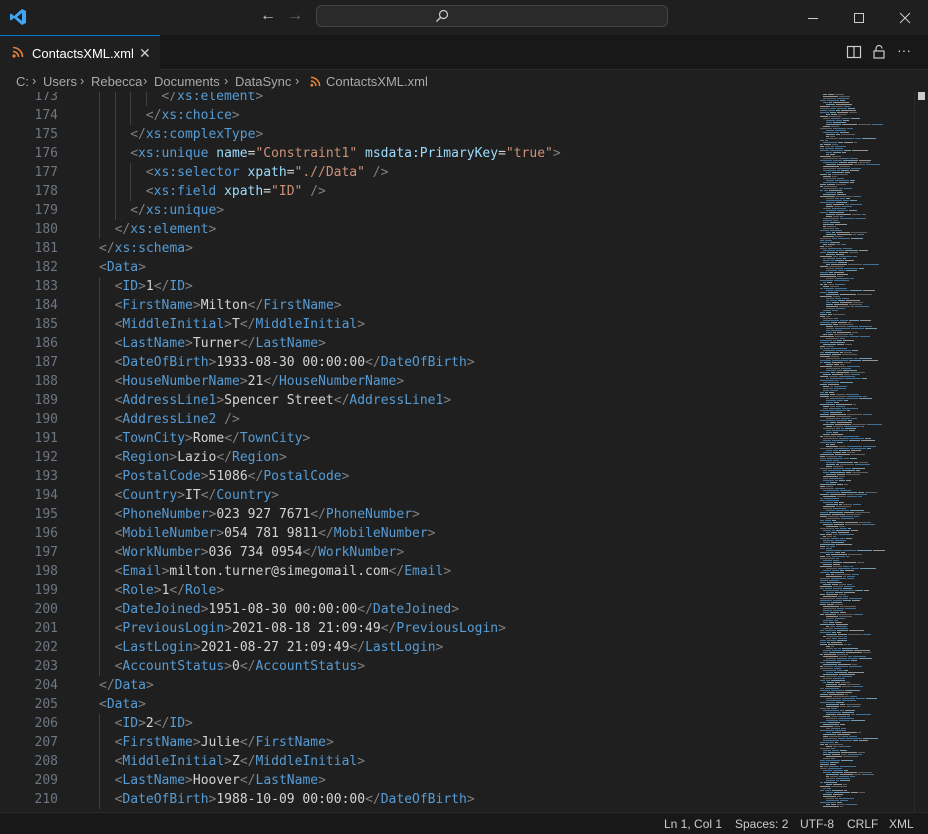 This screenshot has width=928, height=834. Describe the element at coordinates (220, 343) in the screenshot. I see `code-line: <LastName>Turner</LastName>` at that location.